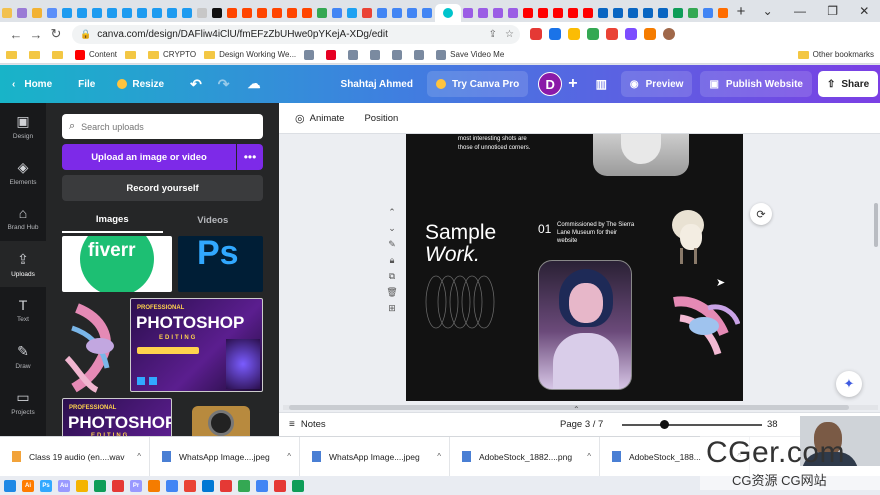 Image resolution: width=880 pixels, height=495 pixels. Describe the element at coordinates (172, 54) in the screenshot. I see `bookmark-item: CRYPTO` at that location.